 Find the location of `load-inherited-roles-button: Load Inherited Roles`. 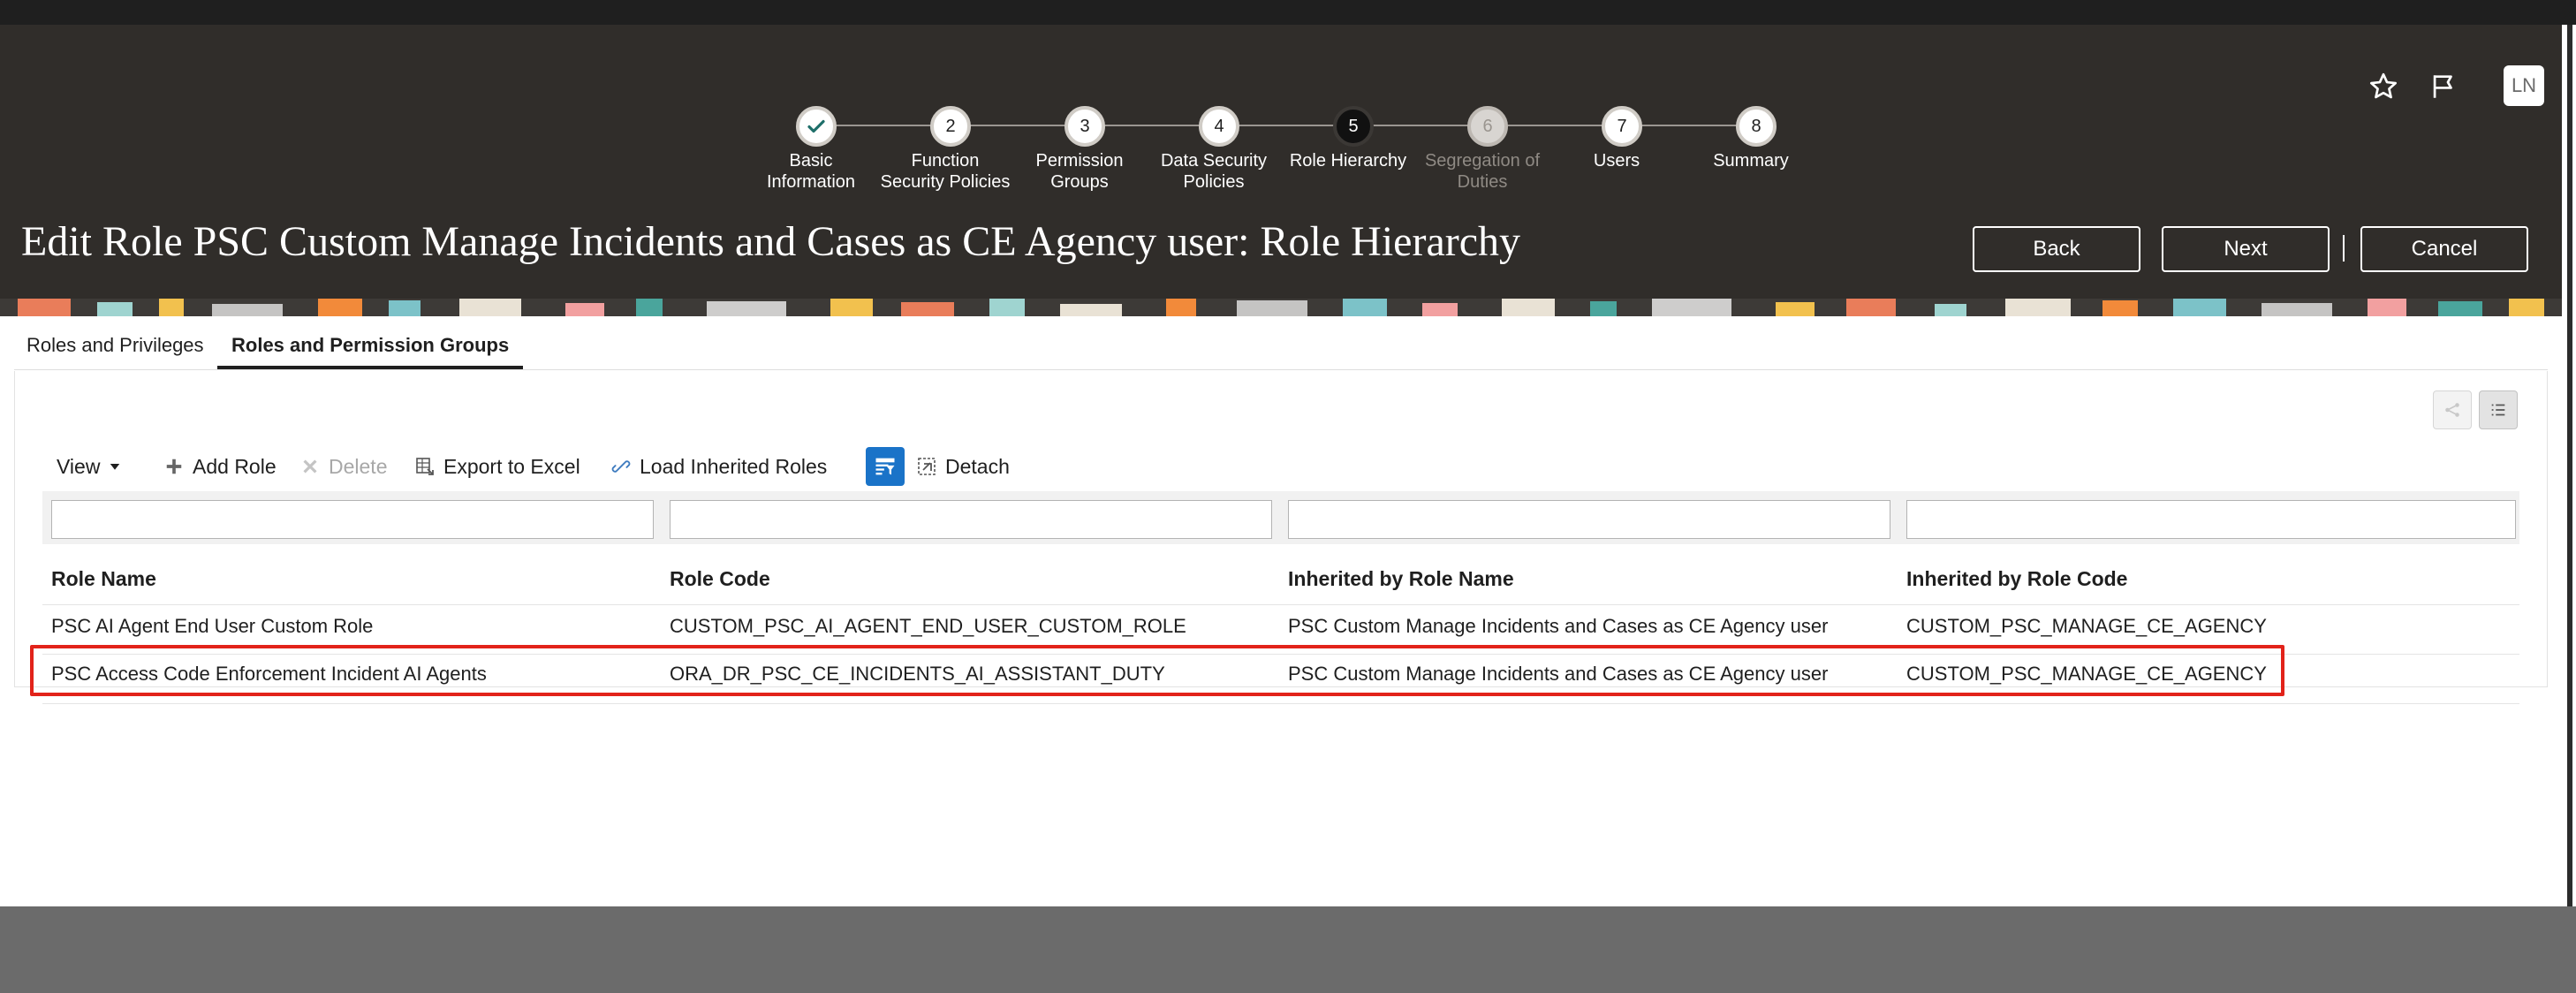

load-inherited-roles-button: Load Inherited Roles is located at coordinates (719, 466).